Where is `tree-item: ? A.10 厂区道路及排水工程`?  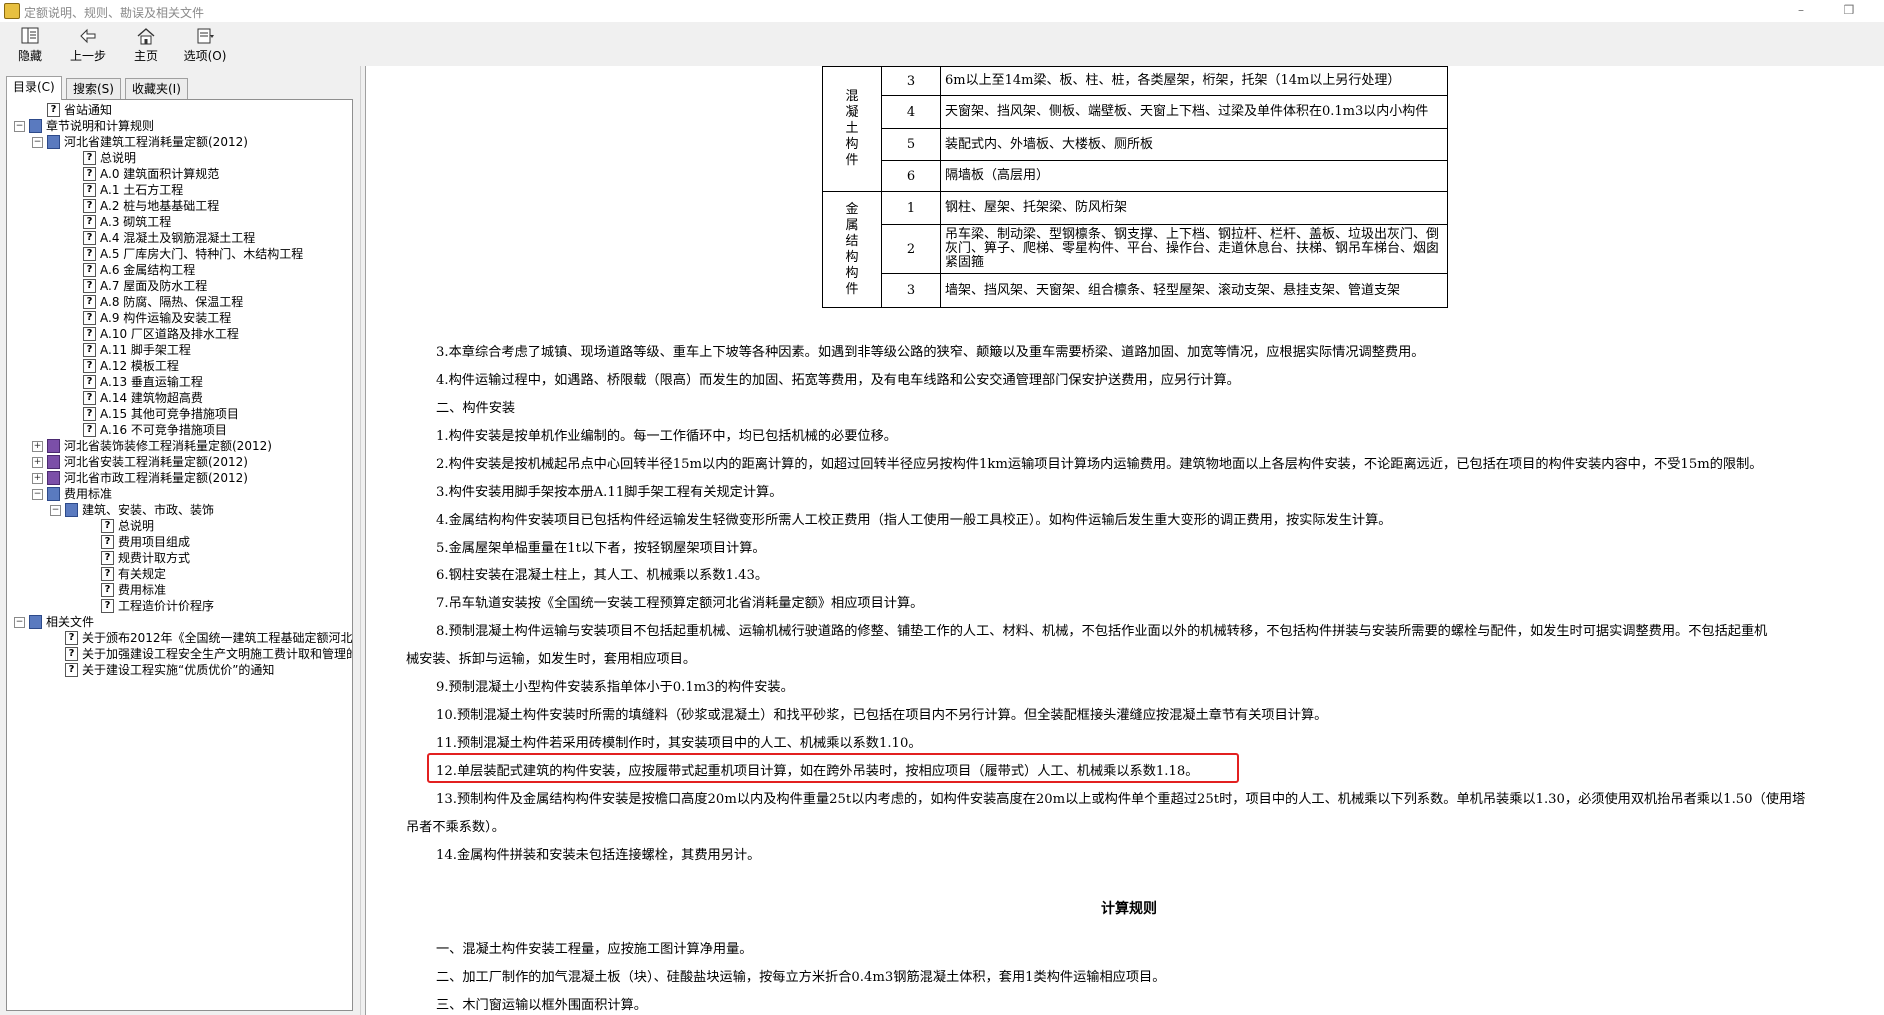 tree-item: ? A.10 厂区道路及排水工程 is located at coordinates (178, 334).